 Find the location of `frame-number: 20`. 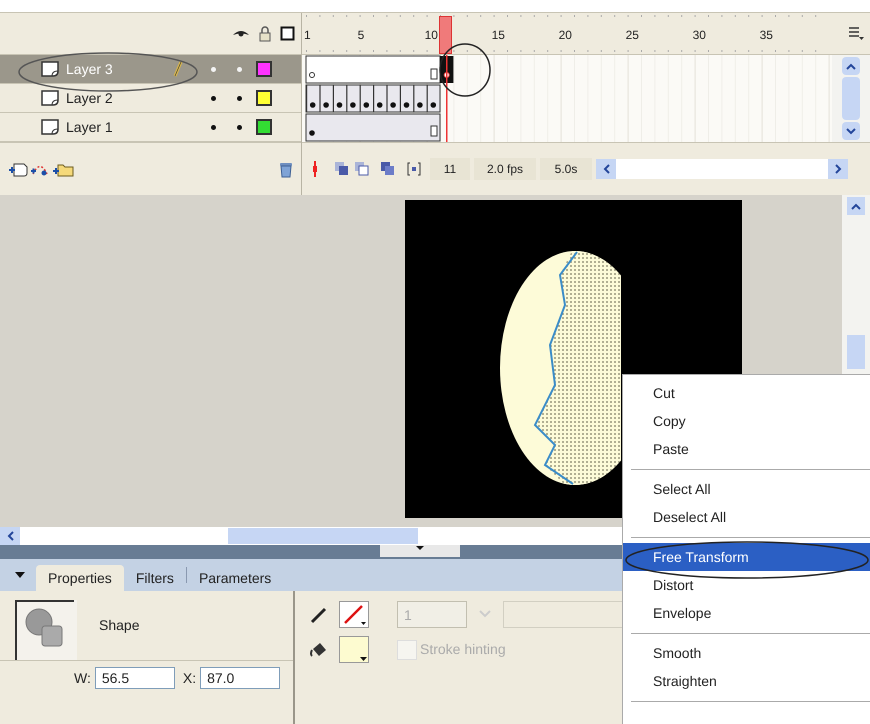

frame-number: 20 is located at coordinates (565, 35).